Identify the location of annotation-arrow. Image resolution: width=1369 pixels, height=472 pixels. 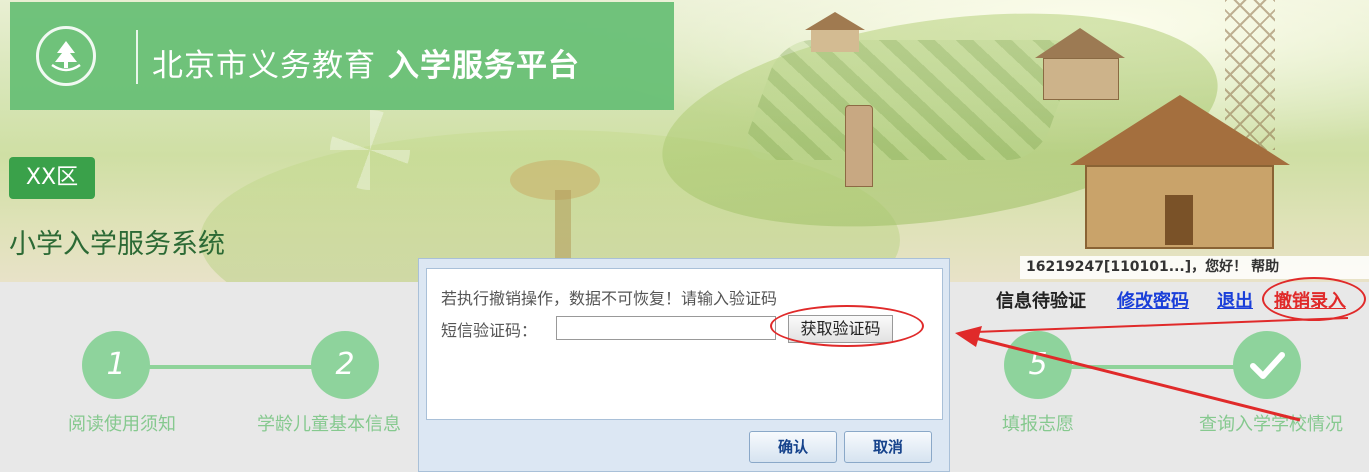
(1152, 369).